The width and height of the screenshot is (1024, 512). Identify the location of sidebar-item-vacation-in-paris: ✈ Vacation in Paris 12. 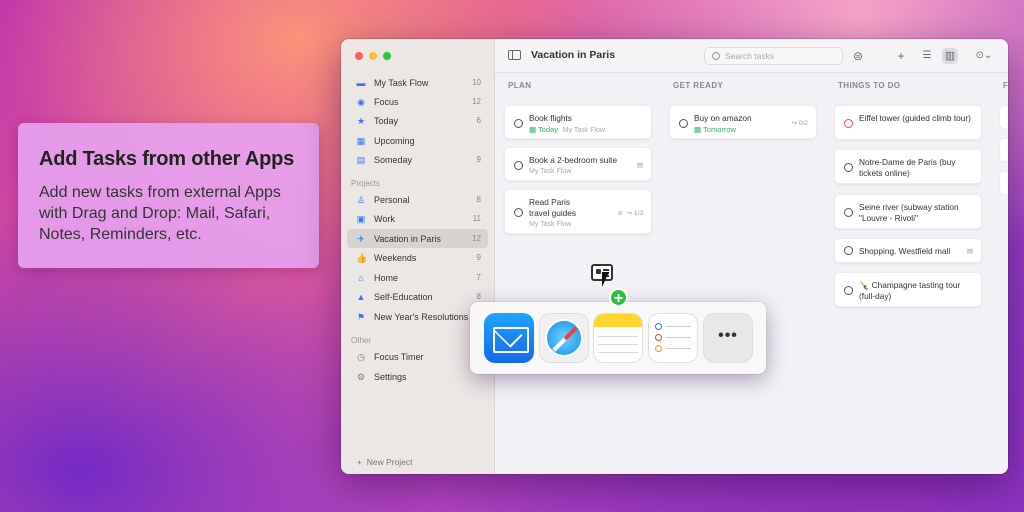
(417, 238).